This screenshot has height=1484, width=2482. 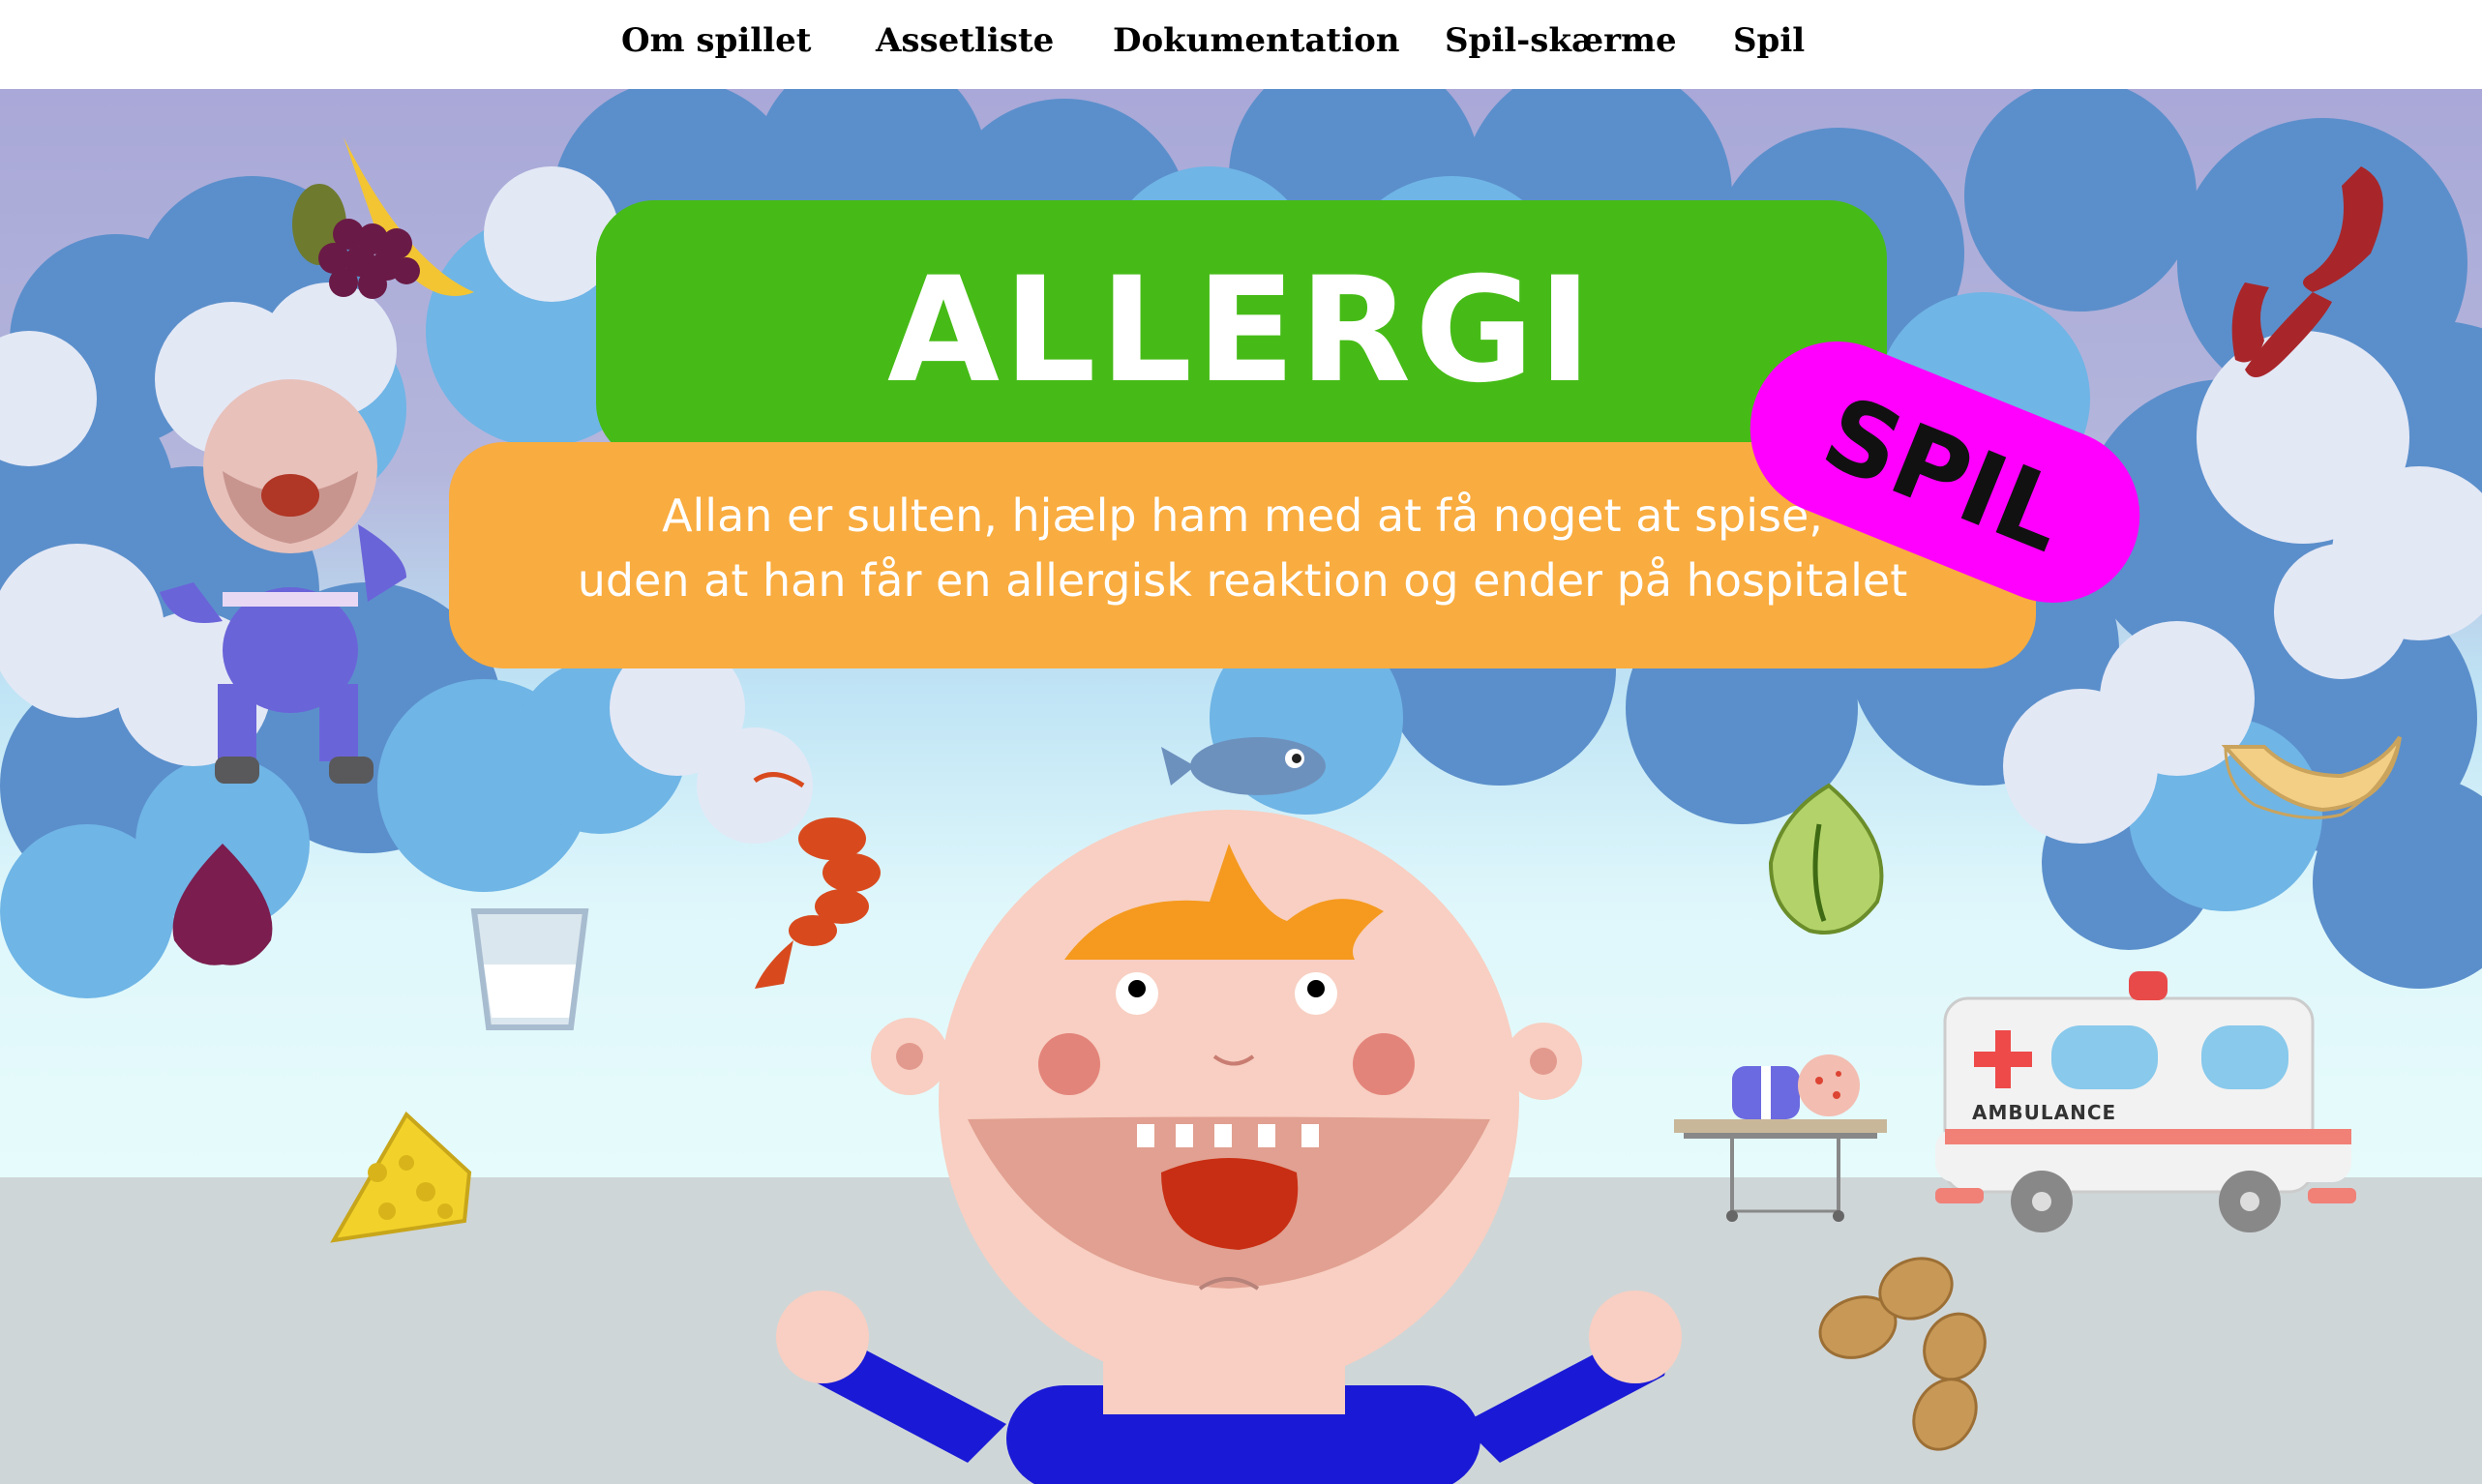 I want to click on ambulance-label: AMBULANCE, so click(x=2044, y=1112).